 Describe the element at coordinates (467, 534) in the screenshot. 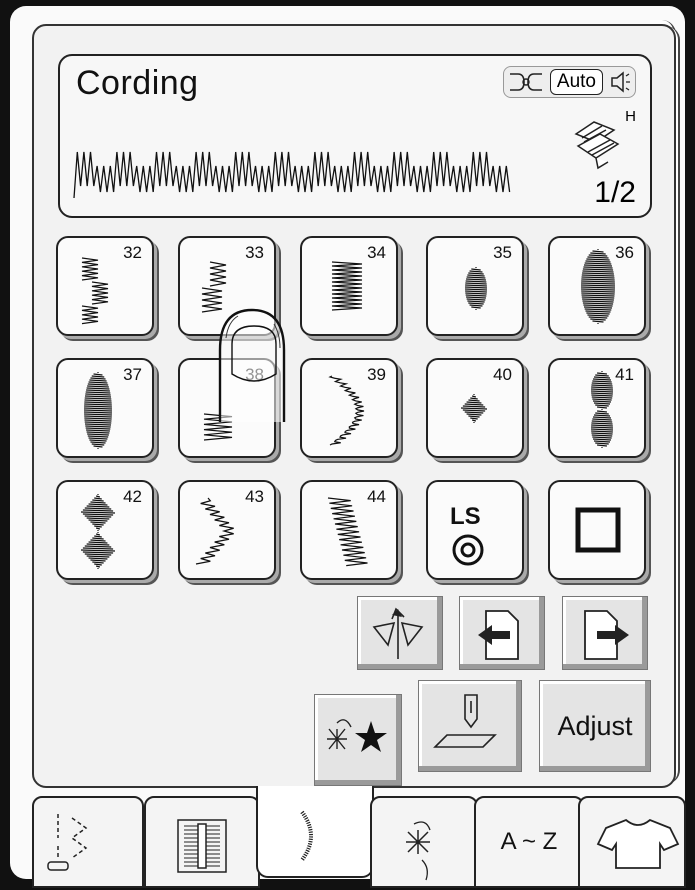

I see `long-stitch-icon: LS` at that location.